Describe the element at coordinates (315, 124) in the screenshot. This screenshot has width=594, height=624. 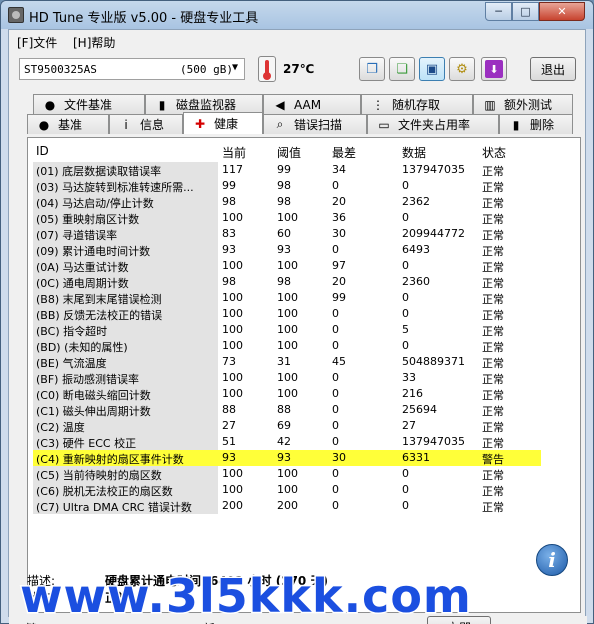
I see `tab-error-scan: ⌕ 错误扫描` at that location.